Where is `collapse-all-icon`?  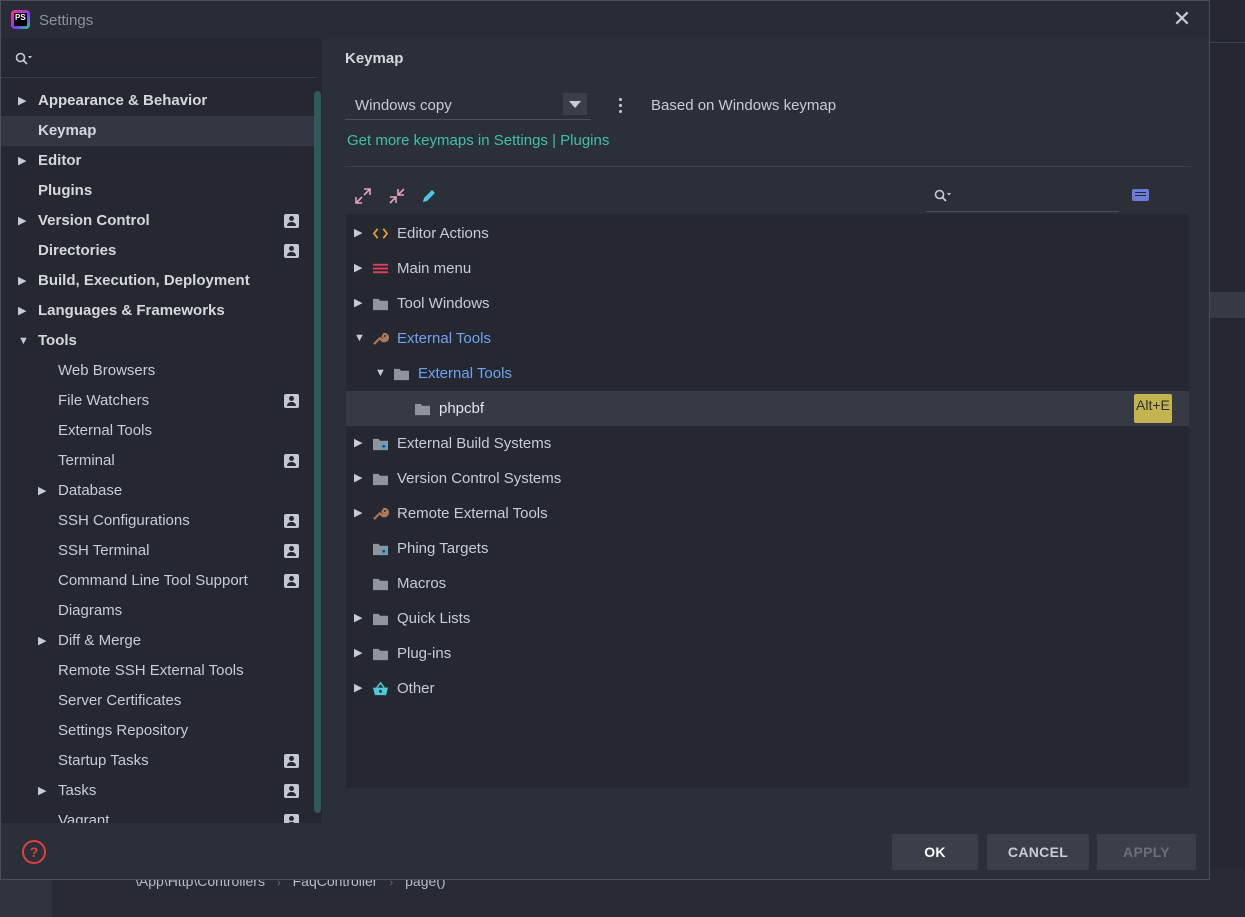 collapse-all-icon is located at coordinates (397, 196).